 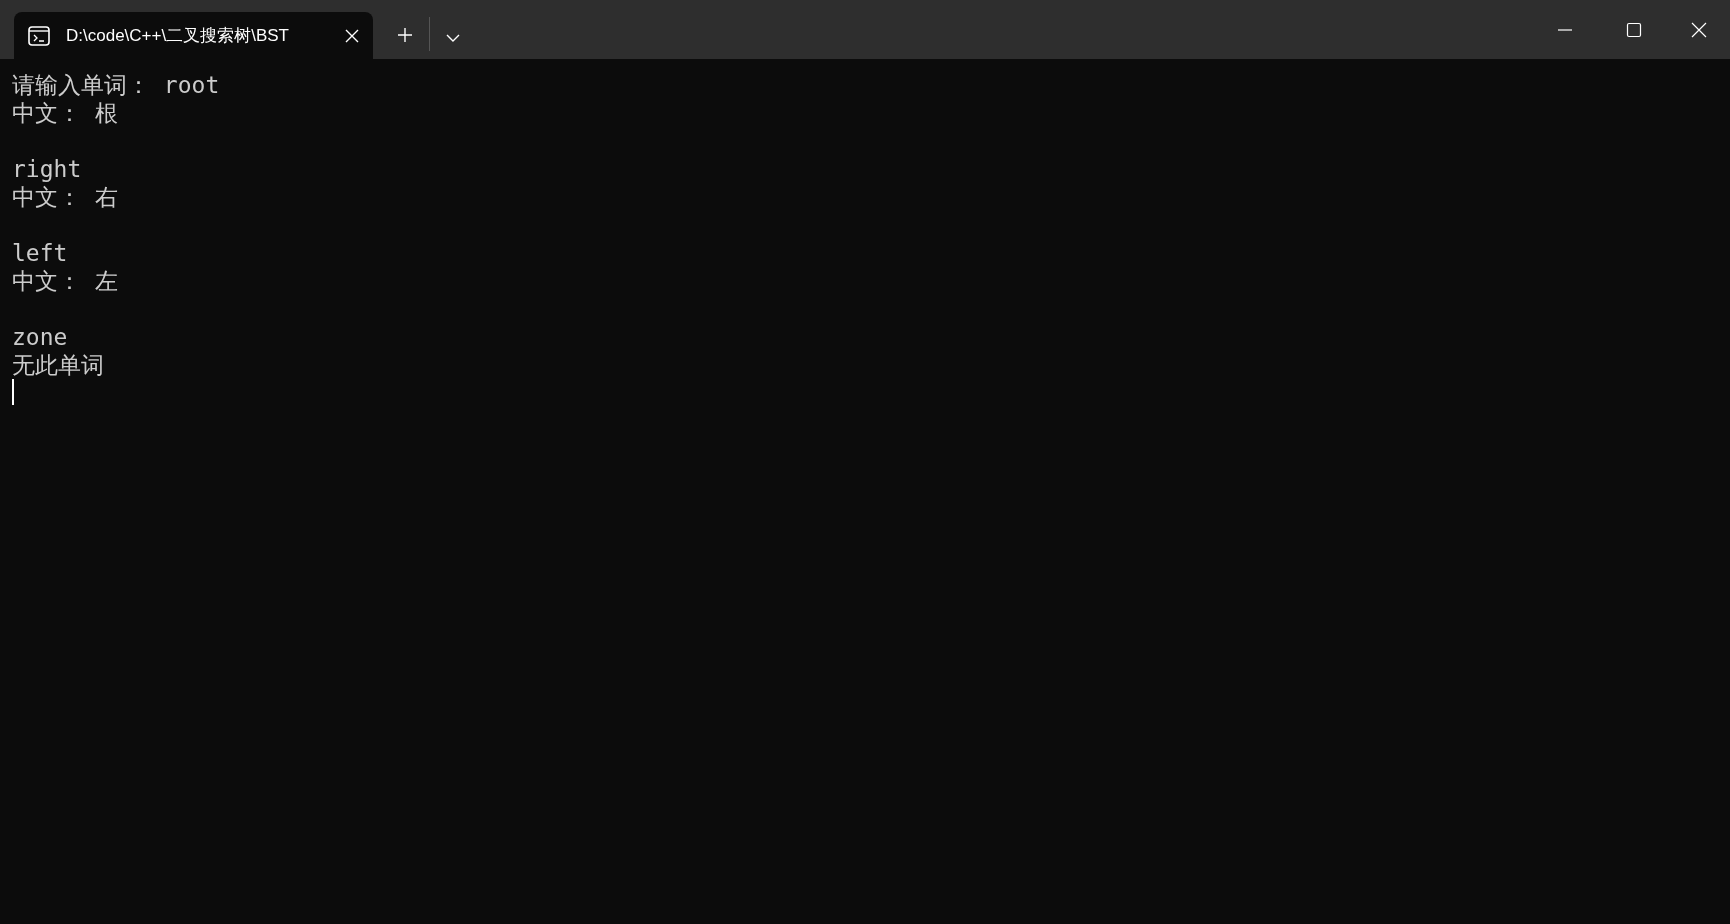 I want to click on output-line: 中文： 右, so click(x=65, y=197).